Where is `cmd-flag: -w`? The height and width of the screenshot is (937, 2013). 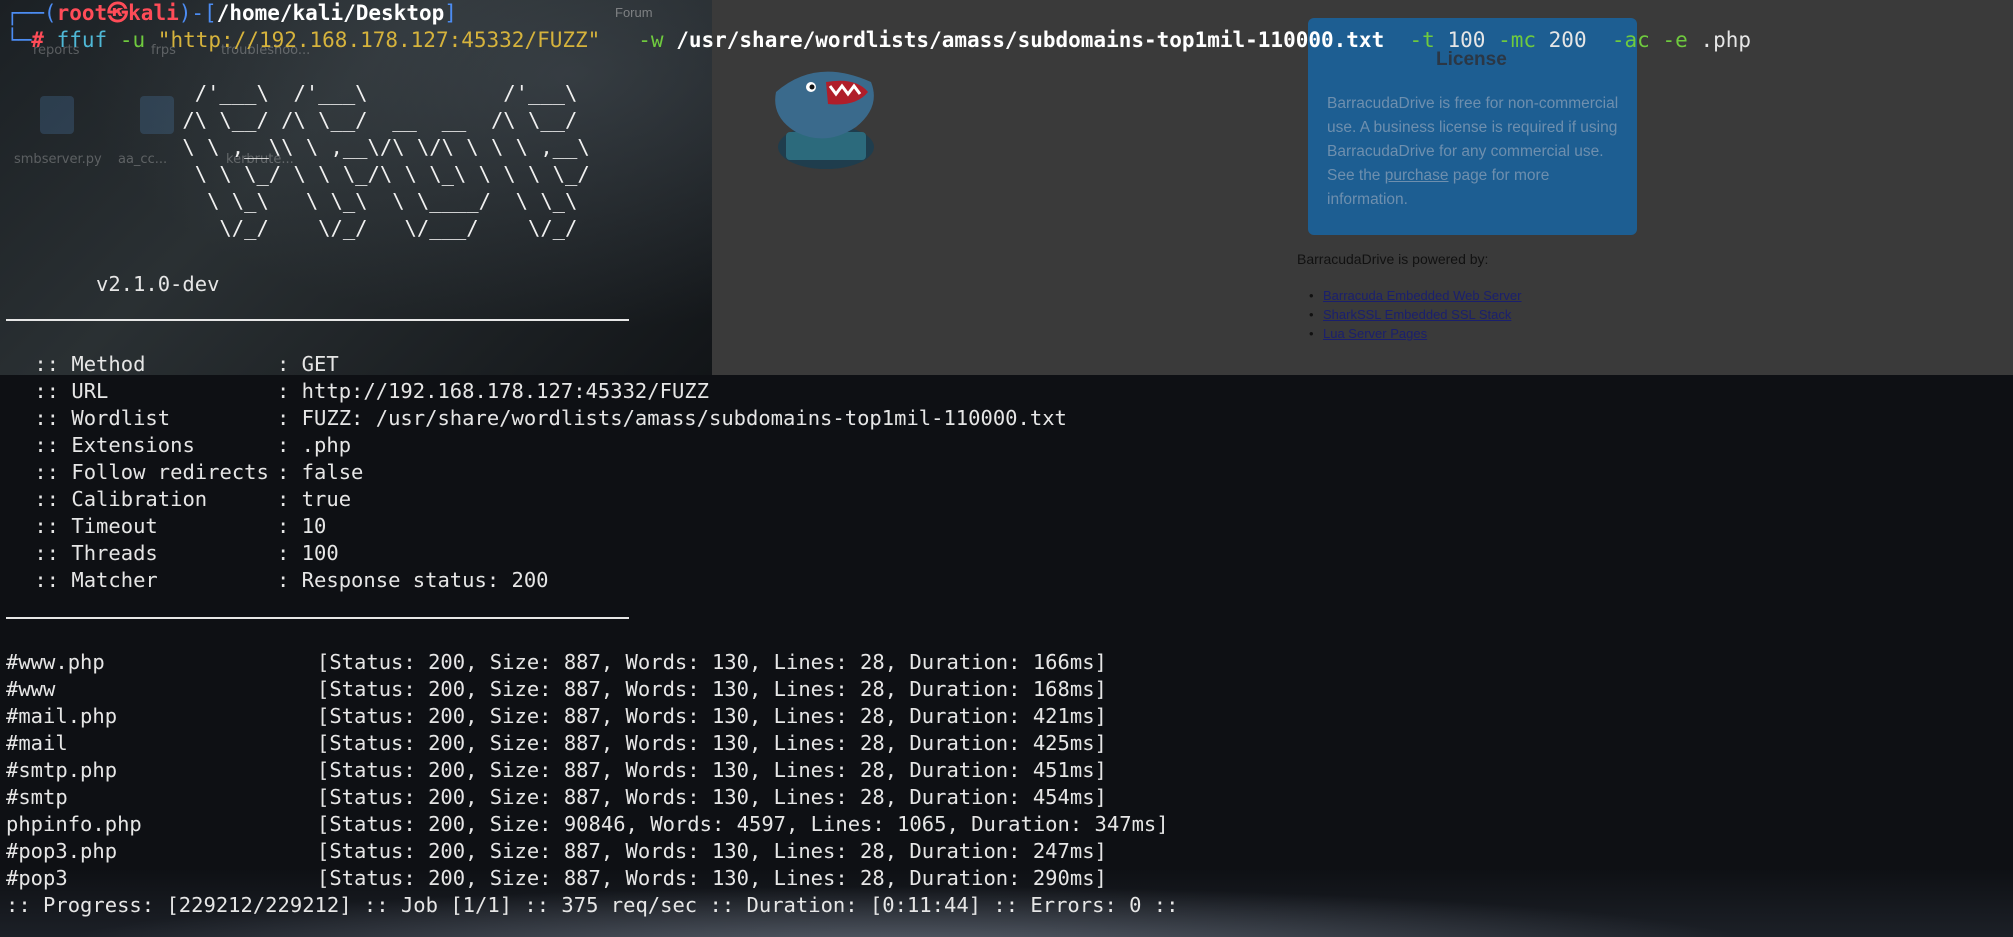 cmd-flag: -w is located at coordinates (651, 40).